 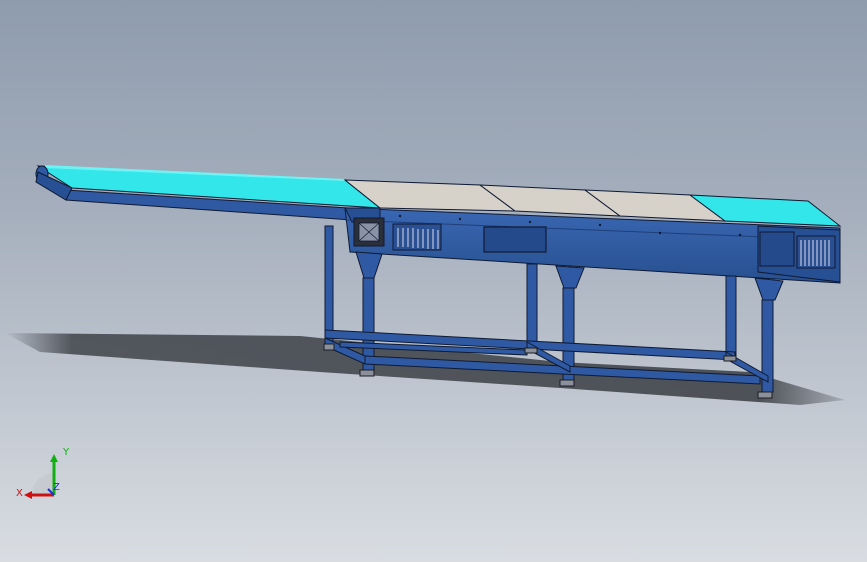 I want to click on x-axis-arrow, so click(x=28, y=495).